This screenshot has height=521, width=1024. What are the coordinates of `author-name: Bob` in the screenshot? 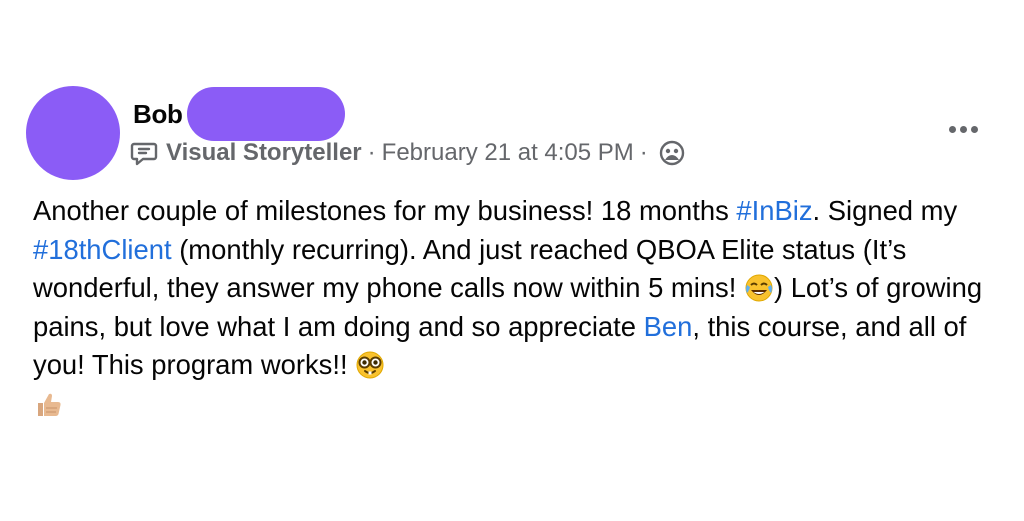 It's located at (158, 114).